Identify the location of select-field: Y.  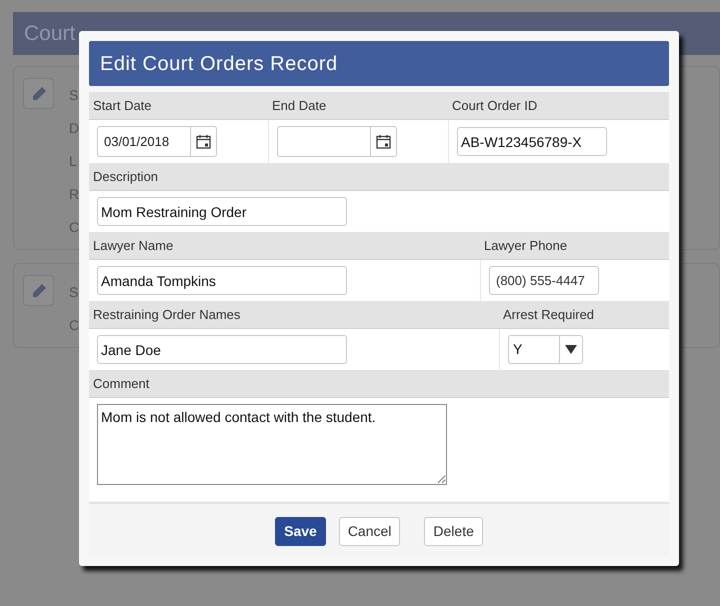
(545, 349).